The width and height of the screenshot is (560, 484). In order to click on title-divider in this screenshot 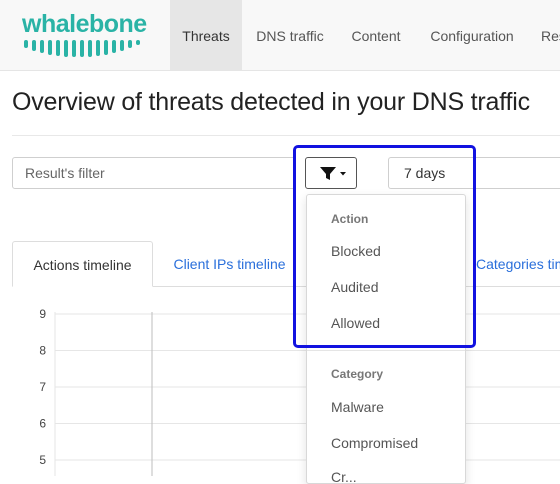, I will do `click(286, 135)`.